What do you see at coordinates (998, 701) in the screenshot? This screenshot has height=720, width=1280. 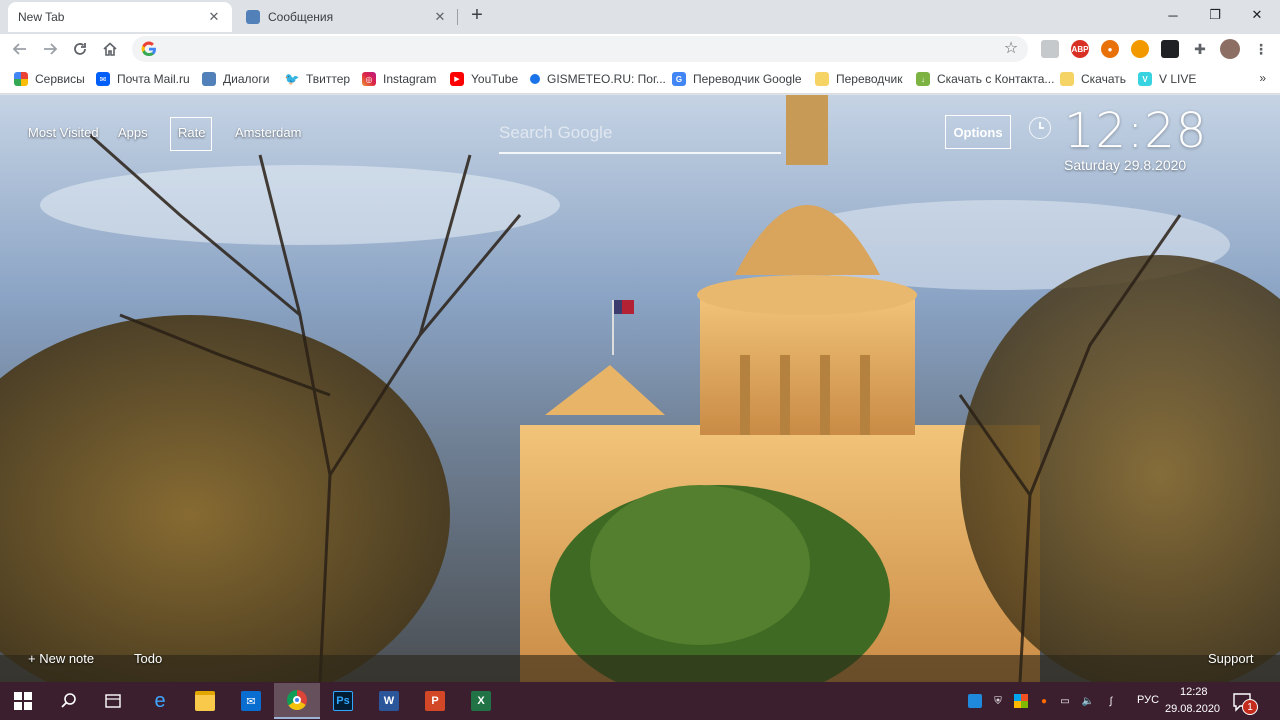 I see `shield-icon: ⛨` at bounding box center [998, 701].